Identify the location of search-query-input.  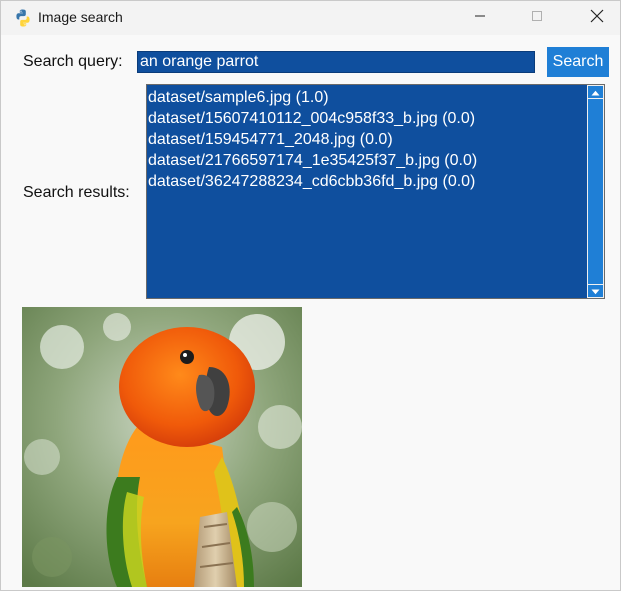
(336, 62).